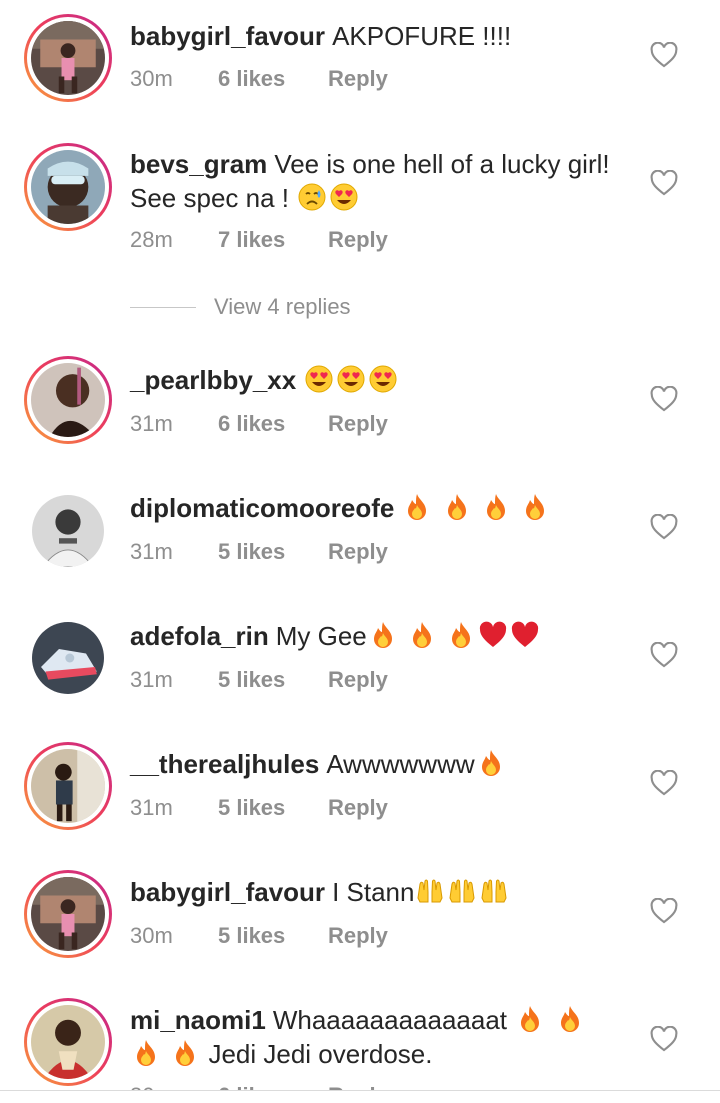  Describe the element at coordinates (373, 892) in the screenshot. I see `comment-body: I Stann` at that location.